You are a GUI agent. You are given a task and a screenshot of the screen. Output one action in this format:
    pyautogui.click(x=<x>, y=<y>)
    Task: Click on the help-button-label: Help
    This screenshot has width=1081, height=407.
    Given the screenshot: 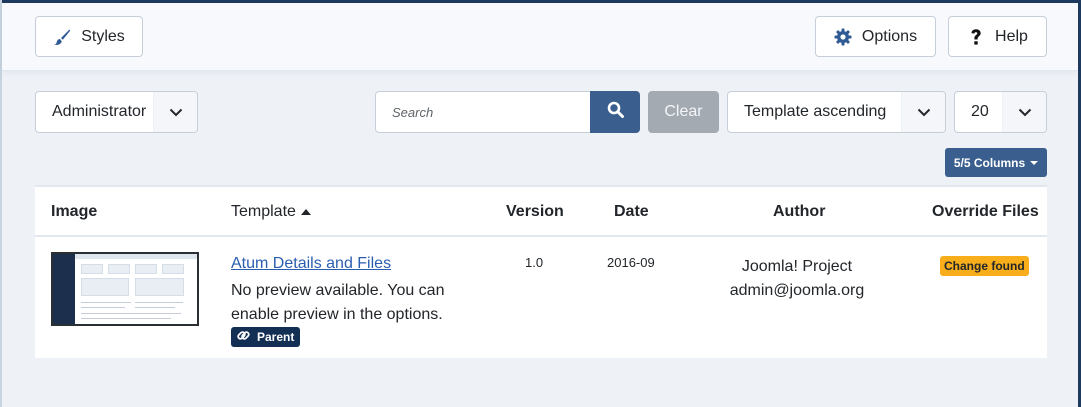 What is the action you would take?
    pyautogui.click(x=1011, y=36)
    